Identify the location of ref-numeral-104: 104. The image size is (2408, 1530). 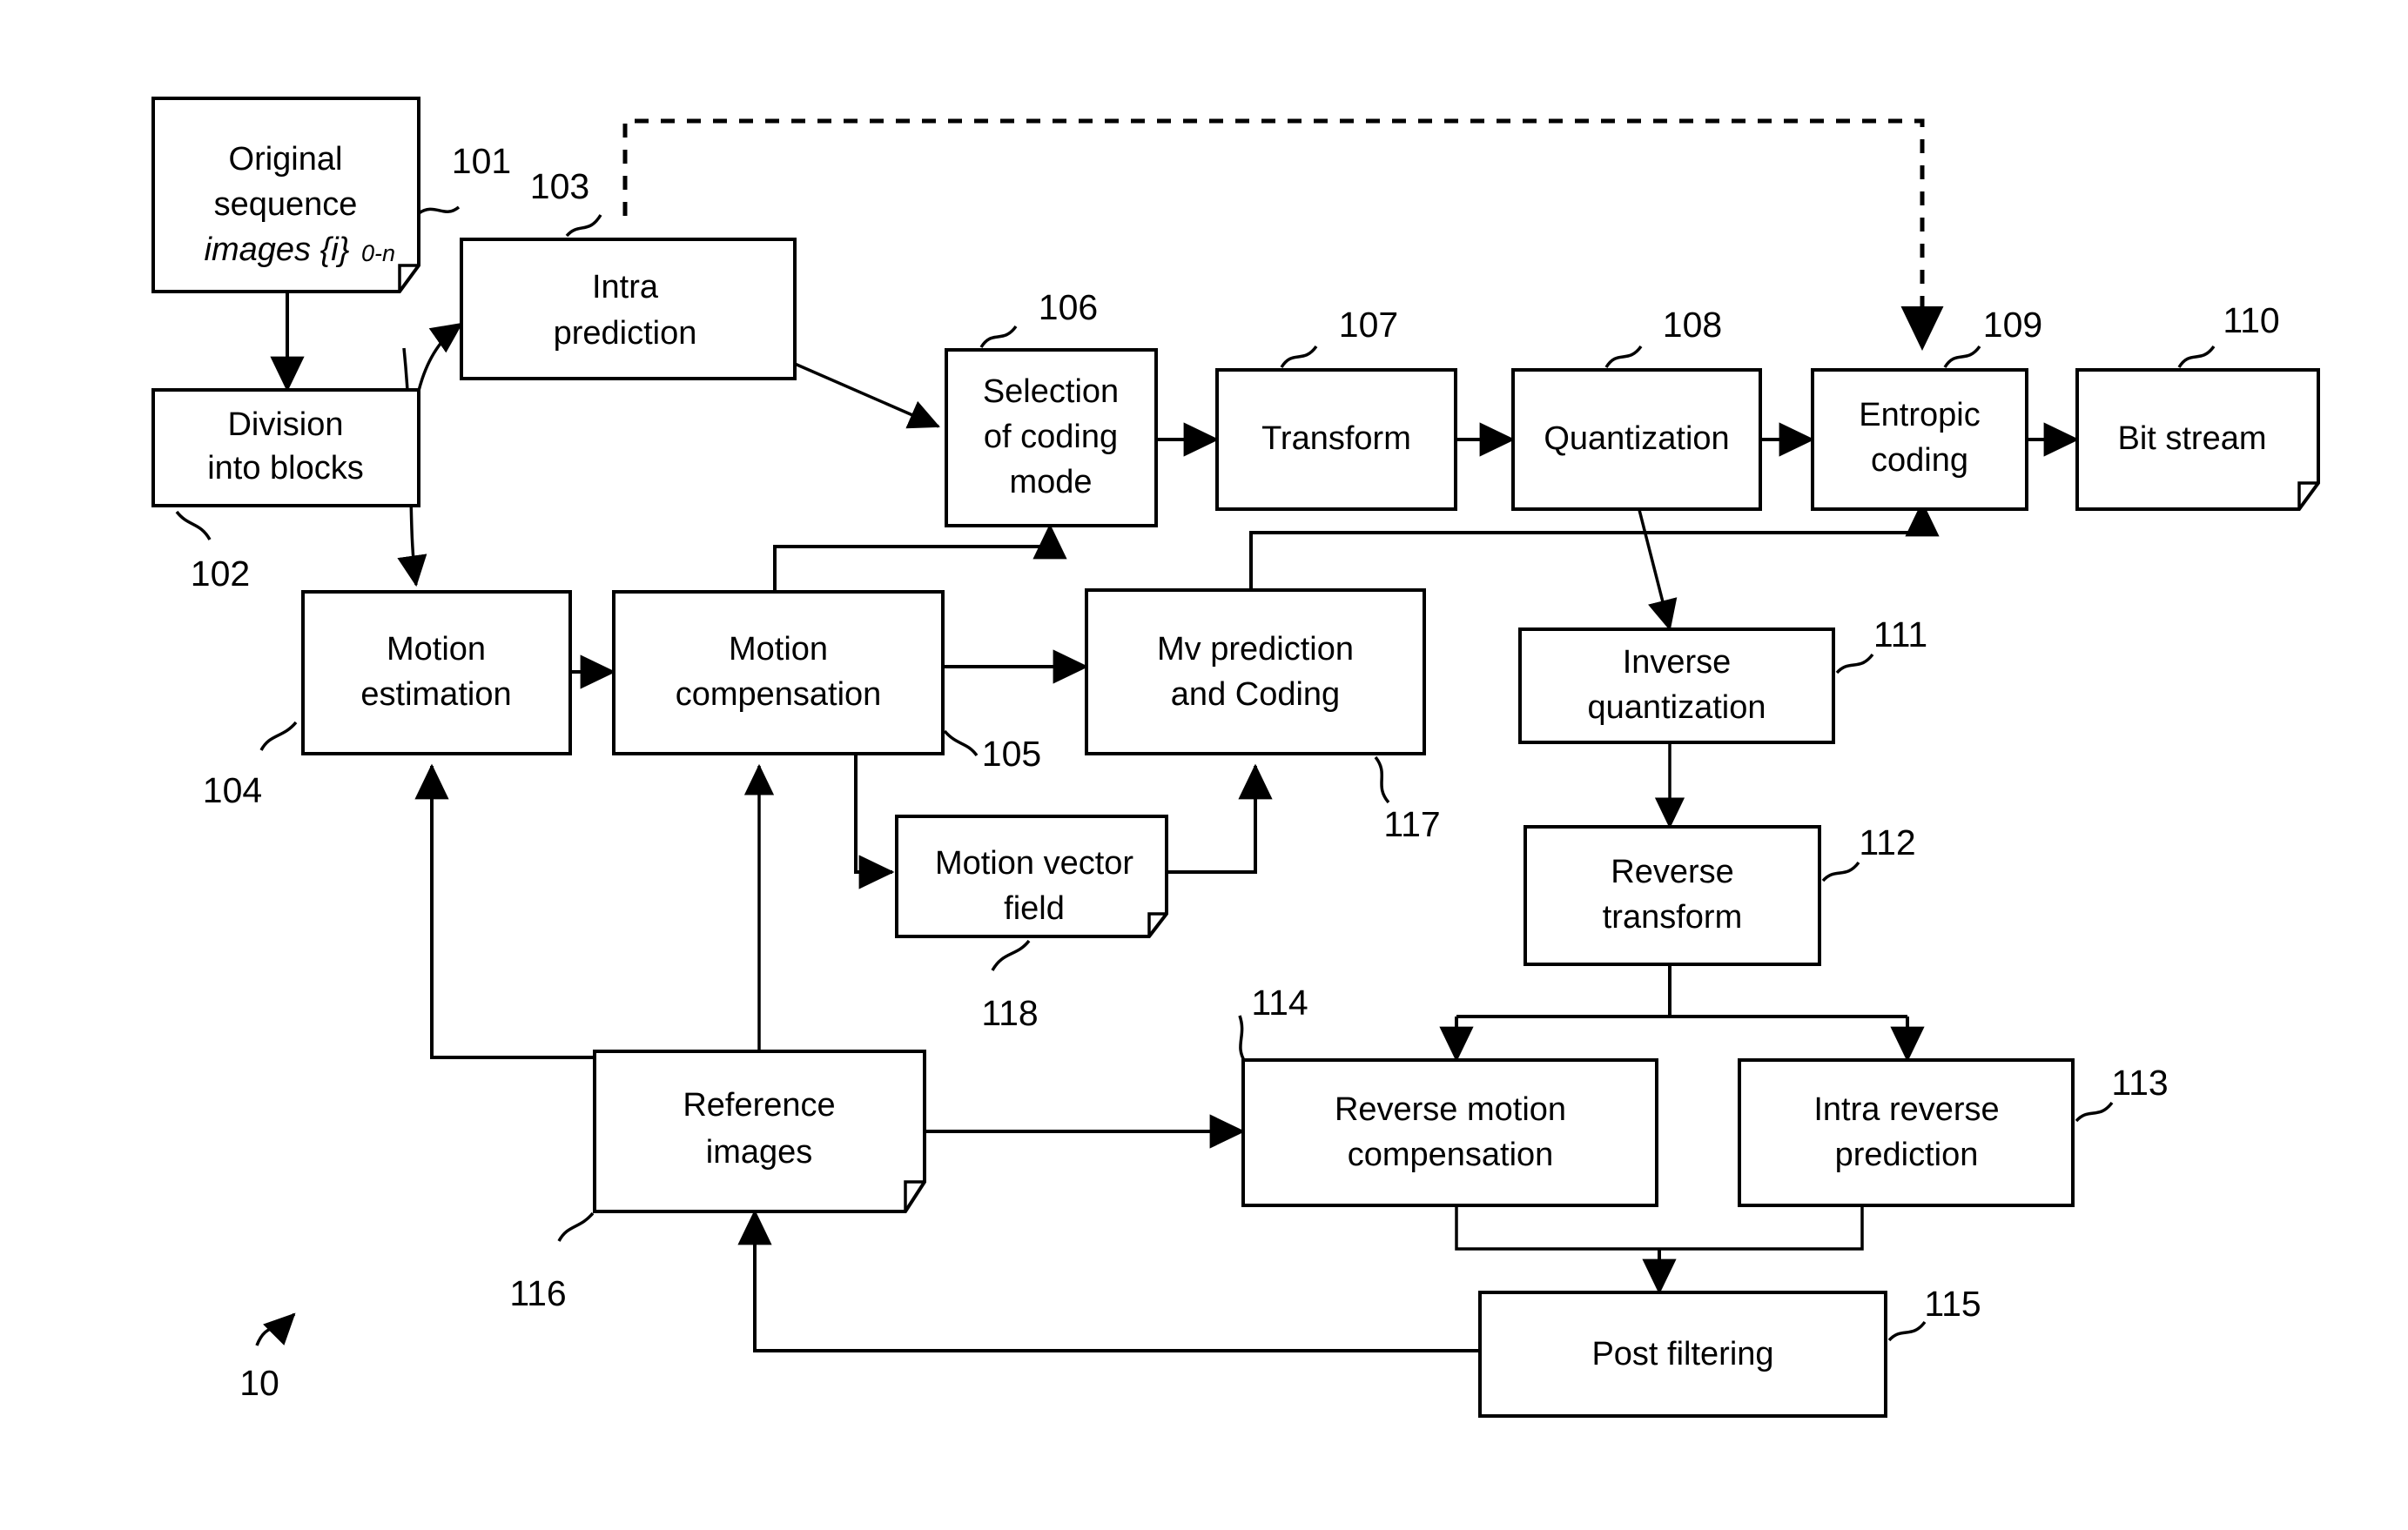
(232, 790).